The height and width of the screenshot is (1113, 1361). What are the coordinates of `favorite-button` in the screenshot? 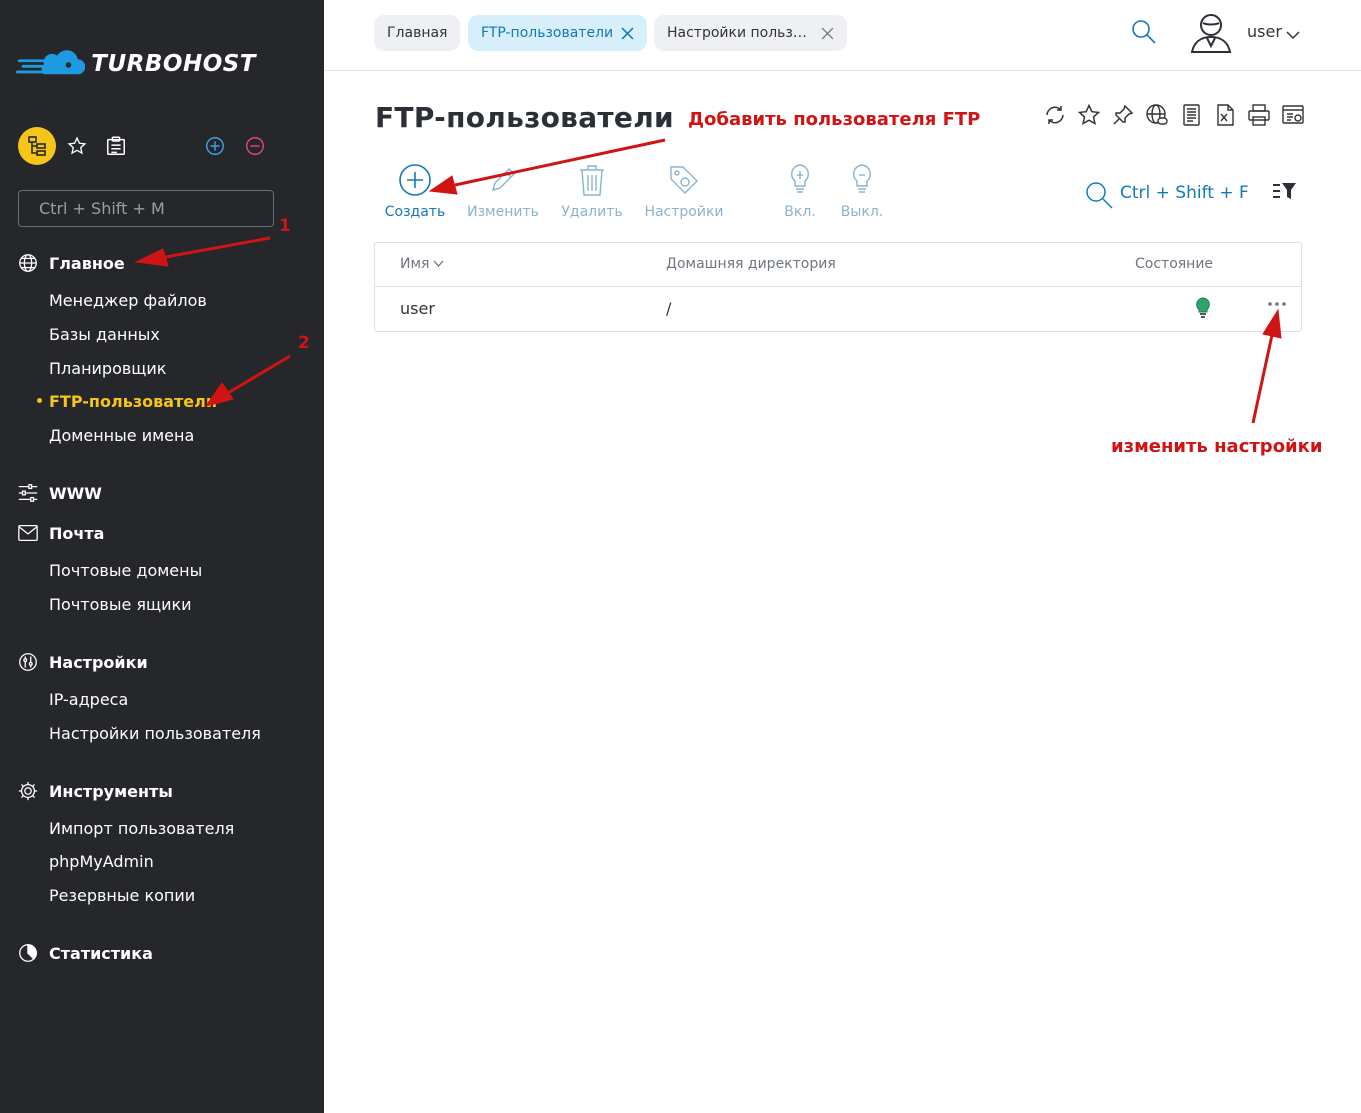 It's located at (1089, 115).